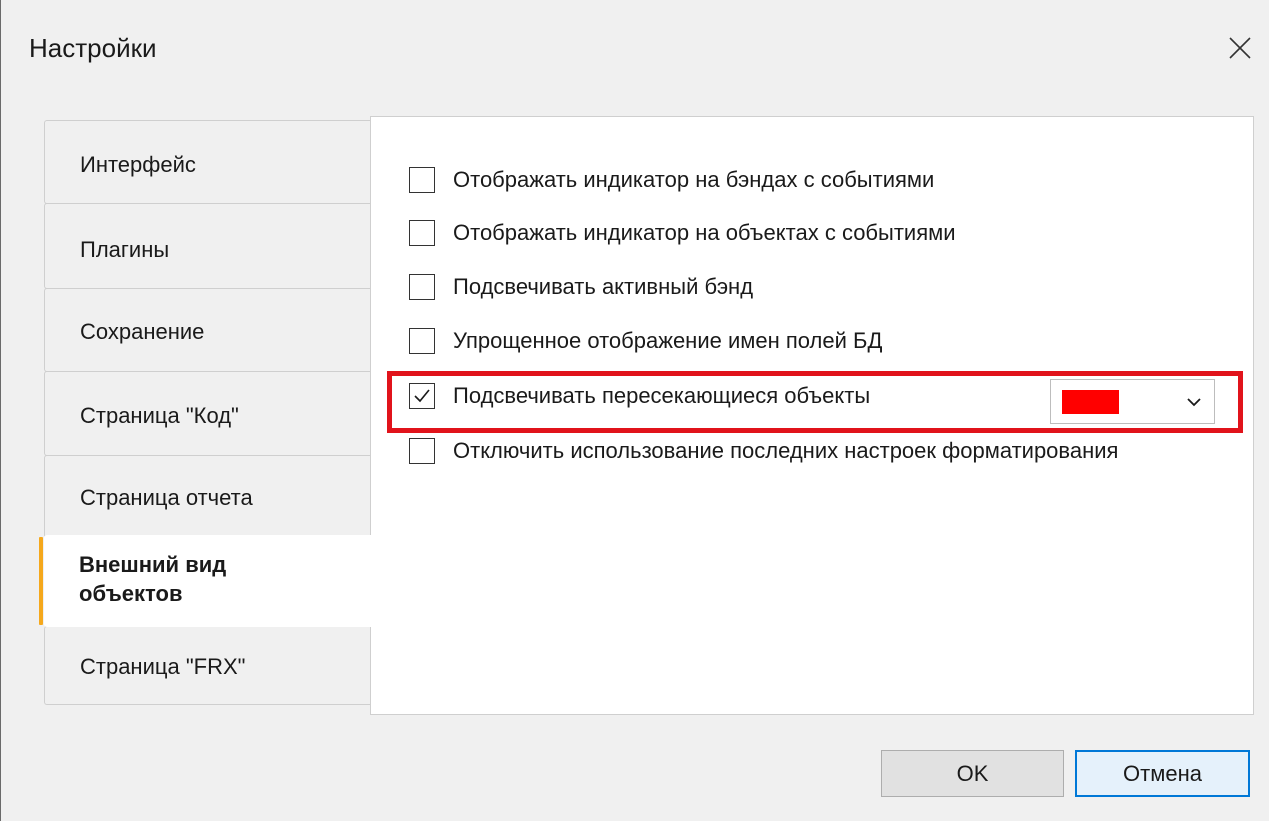 The width and height of the screenshot is (1269, 821). I want to click on title-bar: Настройки, so click(635, 50).